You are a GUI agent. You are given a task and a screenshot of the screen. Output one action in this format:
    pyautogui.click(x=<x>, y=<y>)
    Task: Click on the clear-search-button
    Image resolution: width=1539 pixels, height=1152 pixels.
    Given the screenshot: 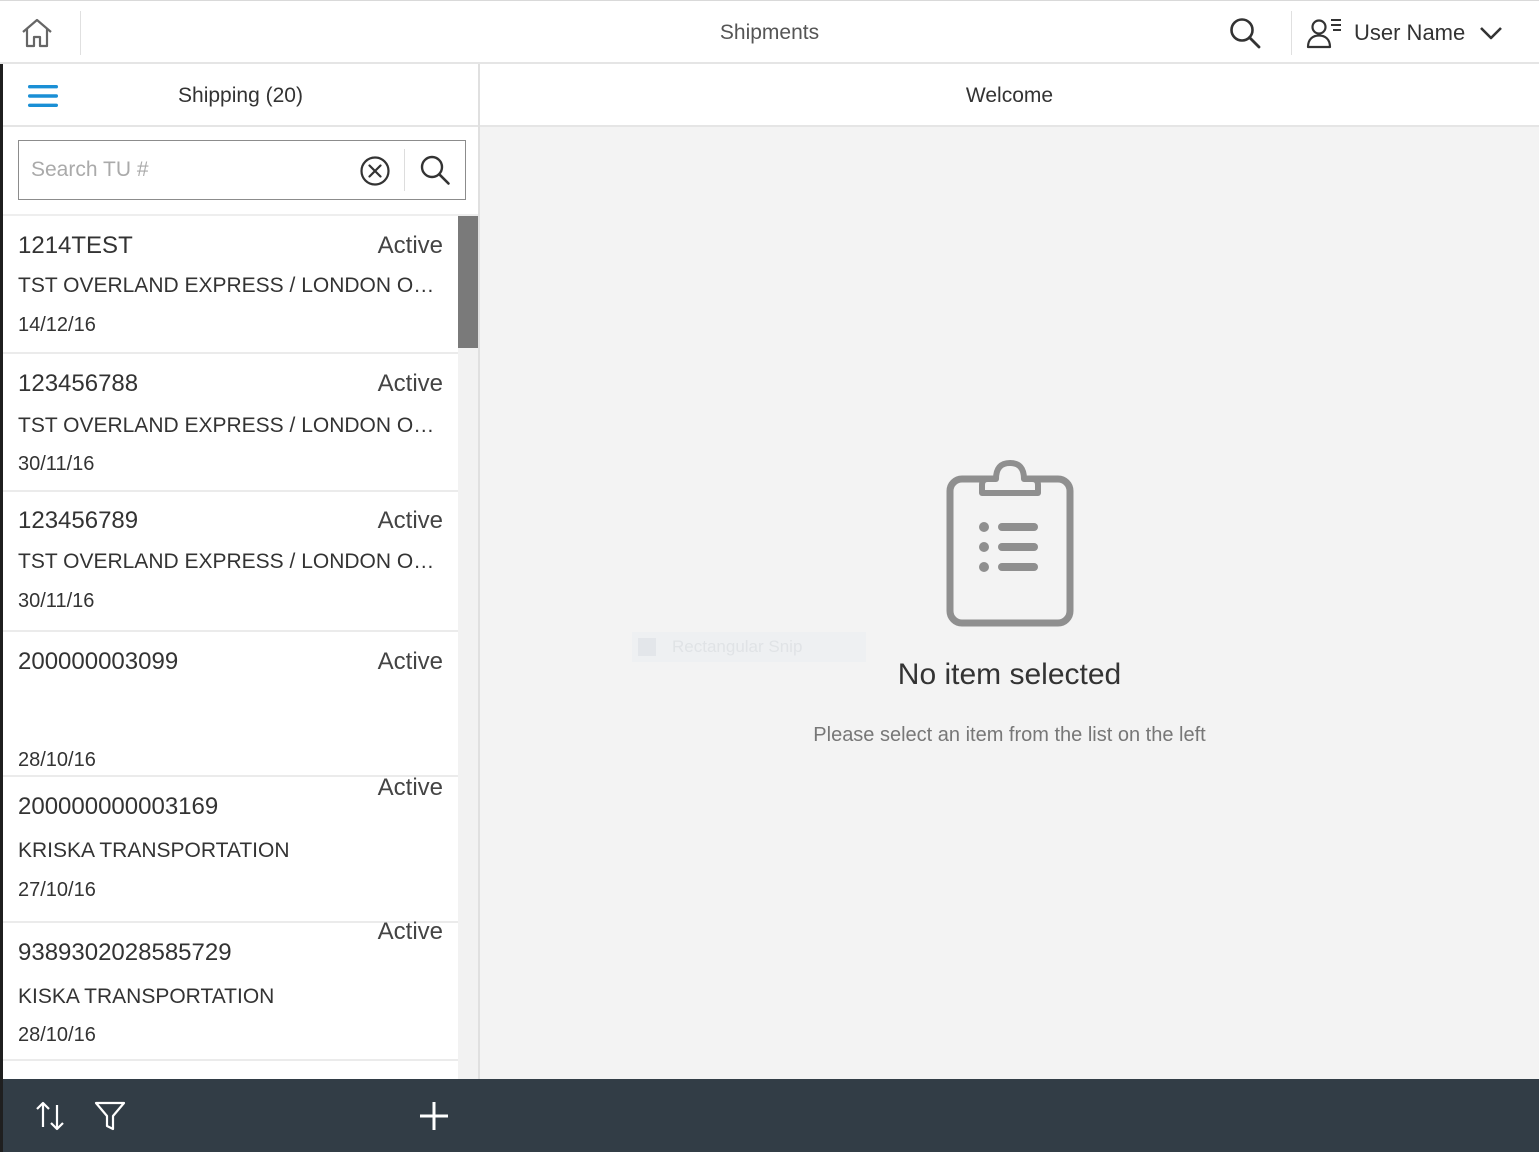 What is the action you would take?
    pyautogui.click(x=375, y=171)
    